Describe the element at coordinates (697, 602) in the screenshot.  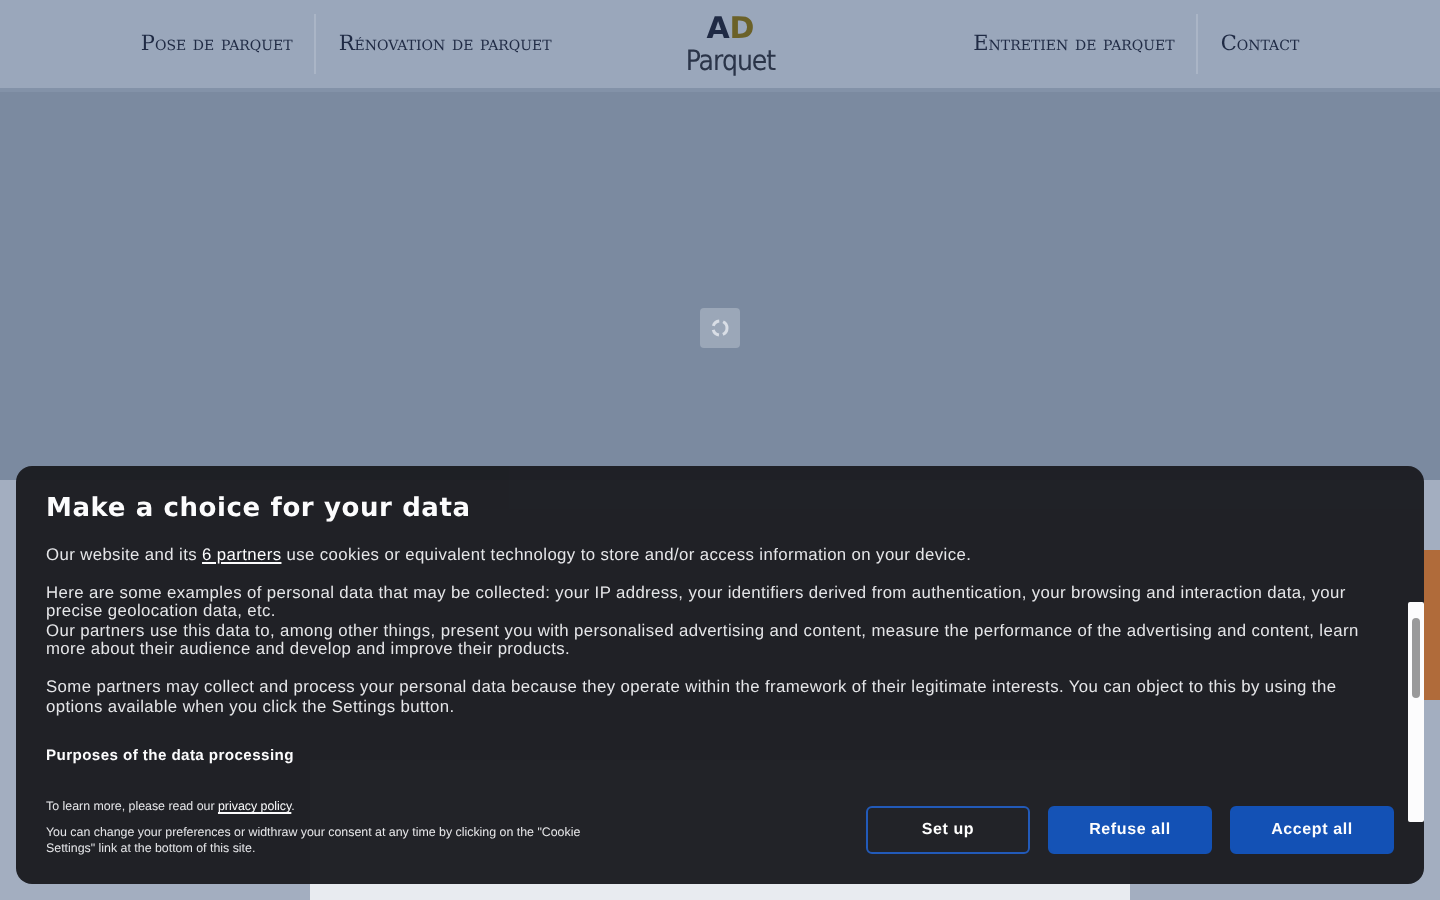
I see `paragraph: Here are some examples of personal data that may be collected: your IP address, your identifiers derived from authentication, your browsing and interaction data, your precise geolocation data, etc.` at that location.